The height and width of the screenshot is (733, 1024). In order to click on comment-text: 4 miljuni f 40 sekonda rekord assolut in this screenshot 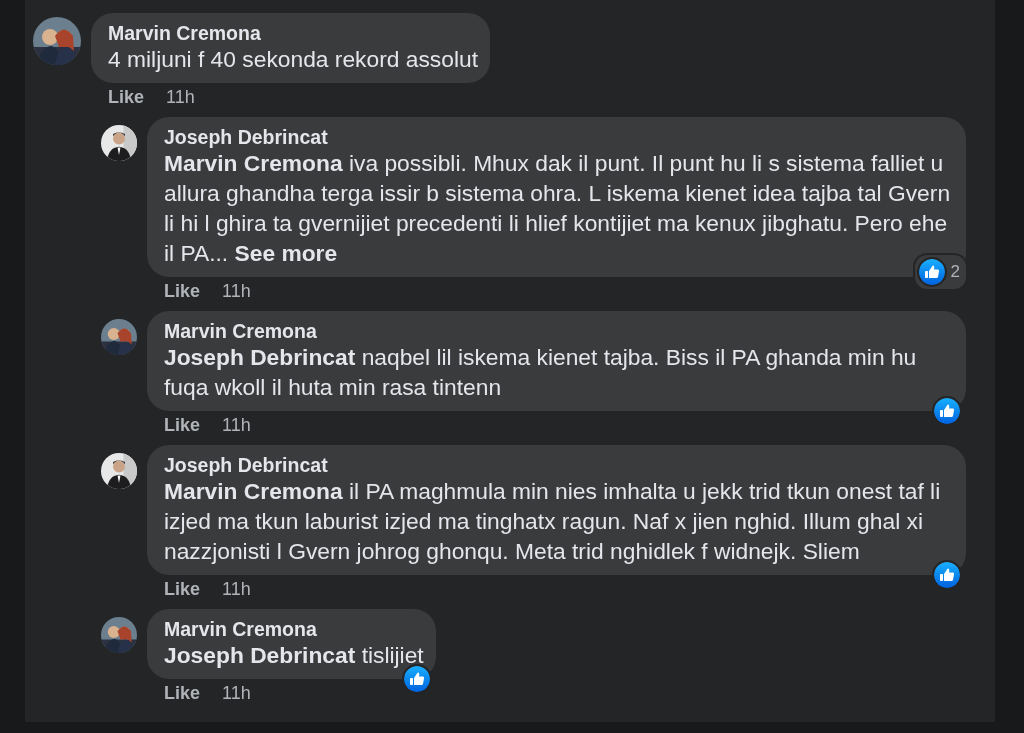, I will do `click(293, 59)`.